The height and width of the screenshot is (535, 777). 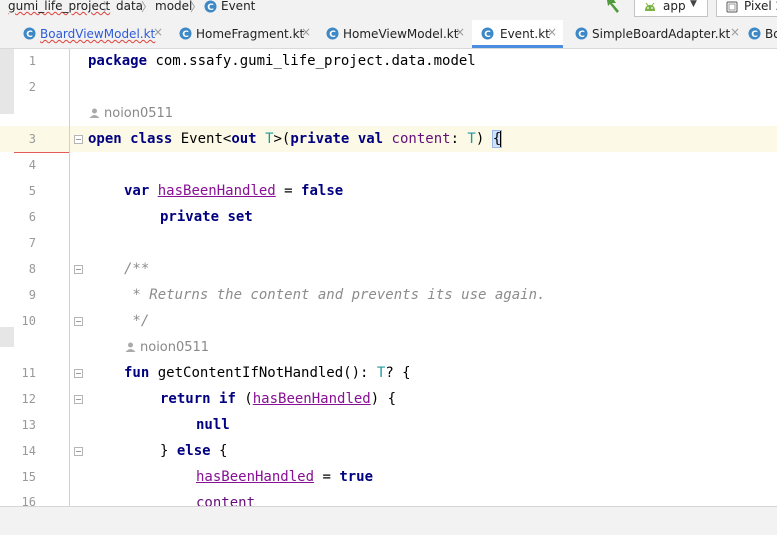 I want to click on change-marker, so click(x=7, y=337).